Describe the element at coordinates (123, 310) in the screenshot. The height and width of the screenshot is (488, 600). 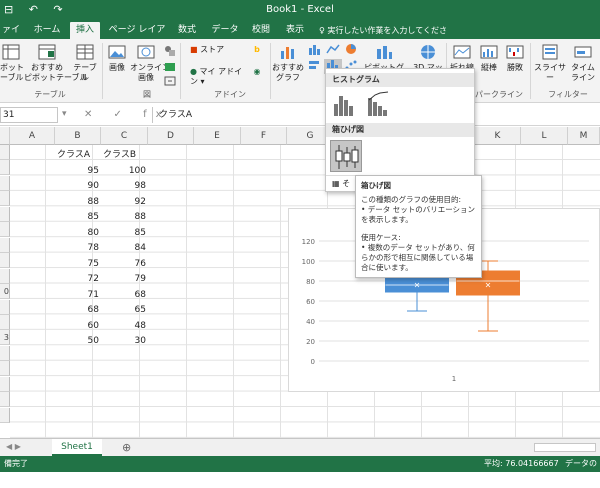
I see `cell-classB: 65` at that location.